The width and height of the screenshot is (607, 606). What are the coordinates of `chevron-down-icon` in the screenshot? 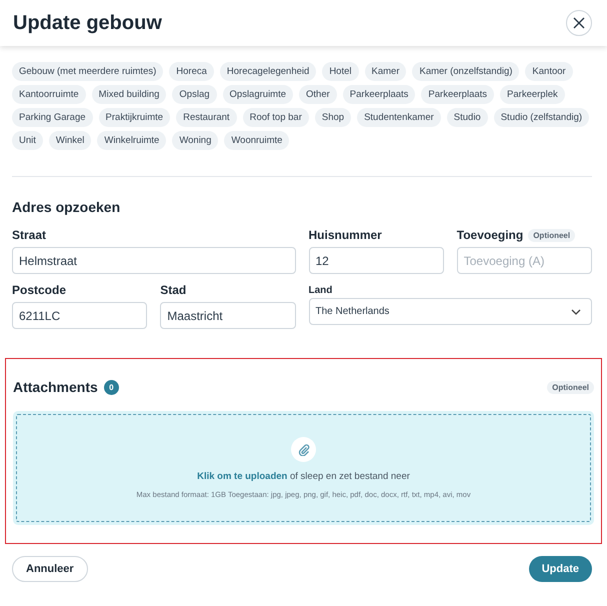 It's located at (576, 311).